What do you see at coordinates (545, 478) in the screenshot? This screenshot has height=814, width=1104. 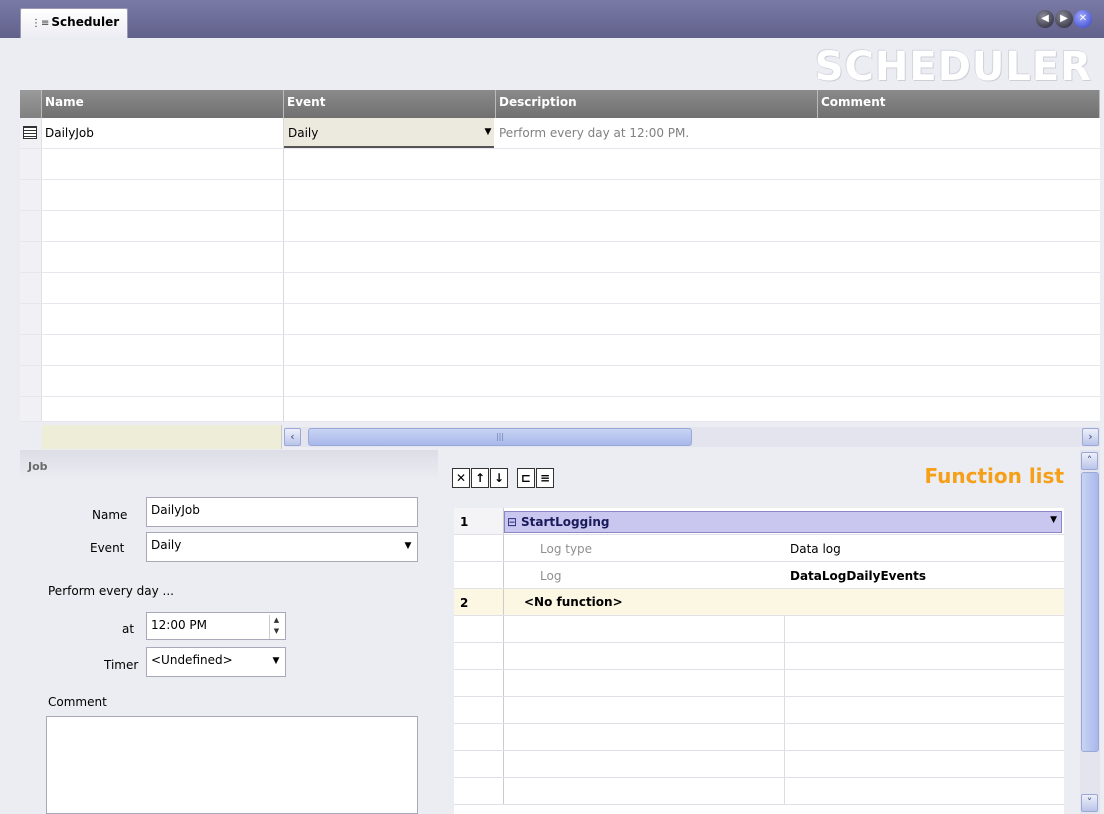 I see `expand-icon: ≡` at bounding box center [545, 478].